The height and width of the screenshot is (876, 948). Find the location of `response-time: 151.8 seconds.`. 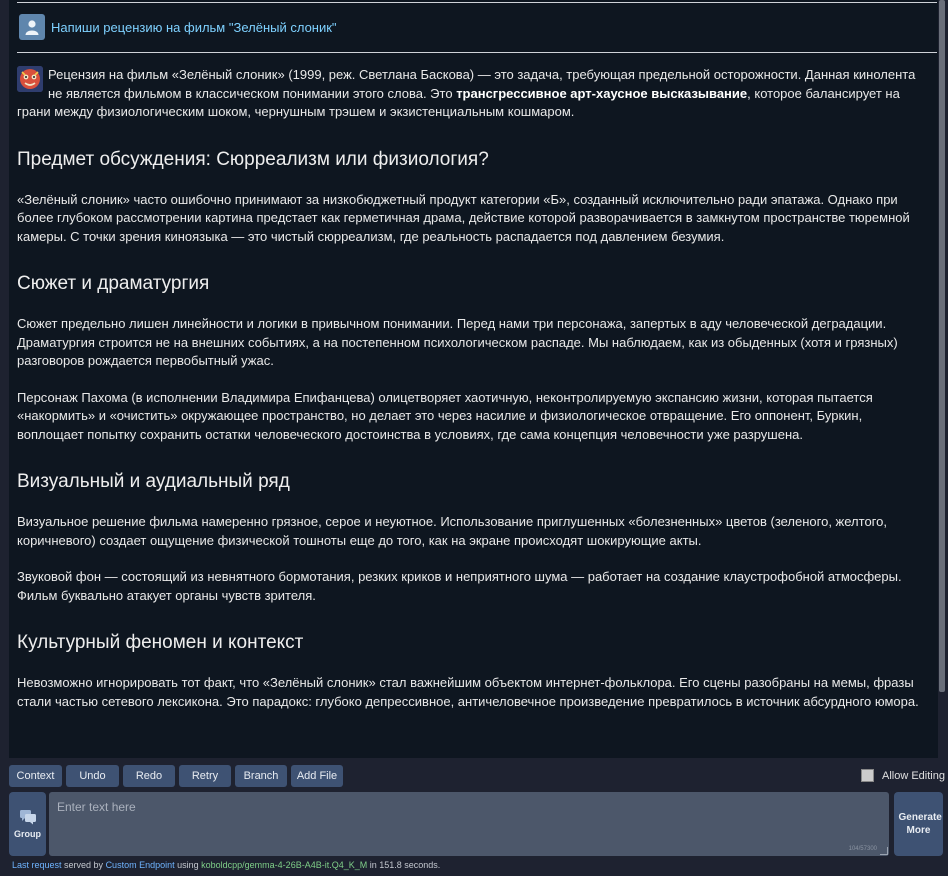

response-time: 151.8 seconds. is located at coordinates (410, 865).